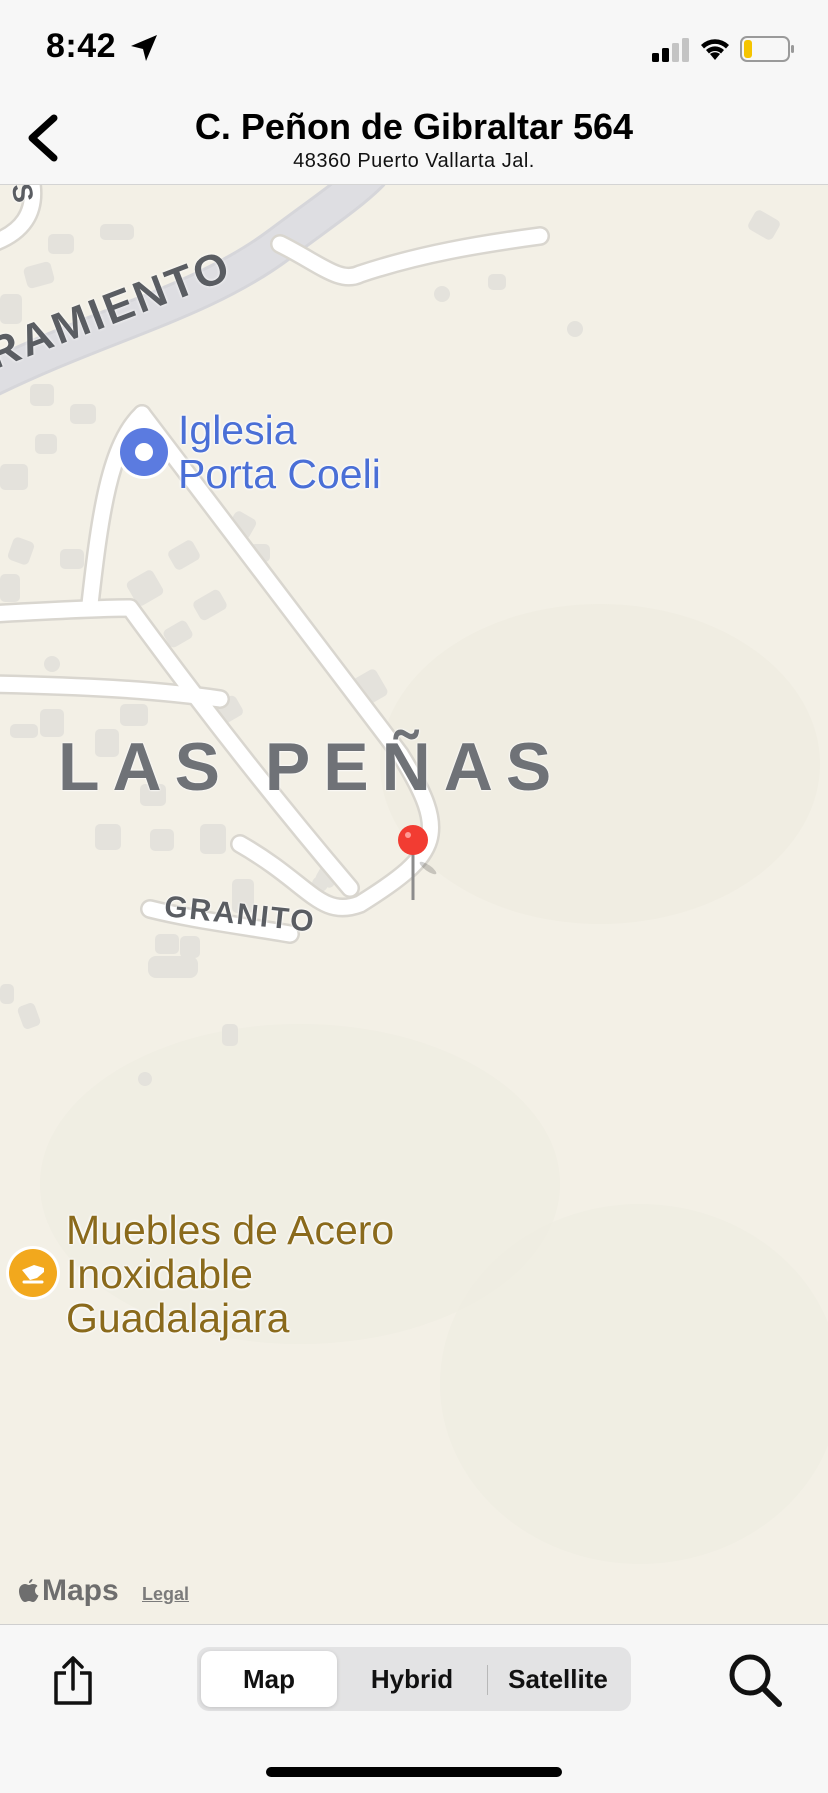  Describe the element at coordinates (144, 48) in the screenshot. I see `location-arrow-icon` at that location.